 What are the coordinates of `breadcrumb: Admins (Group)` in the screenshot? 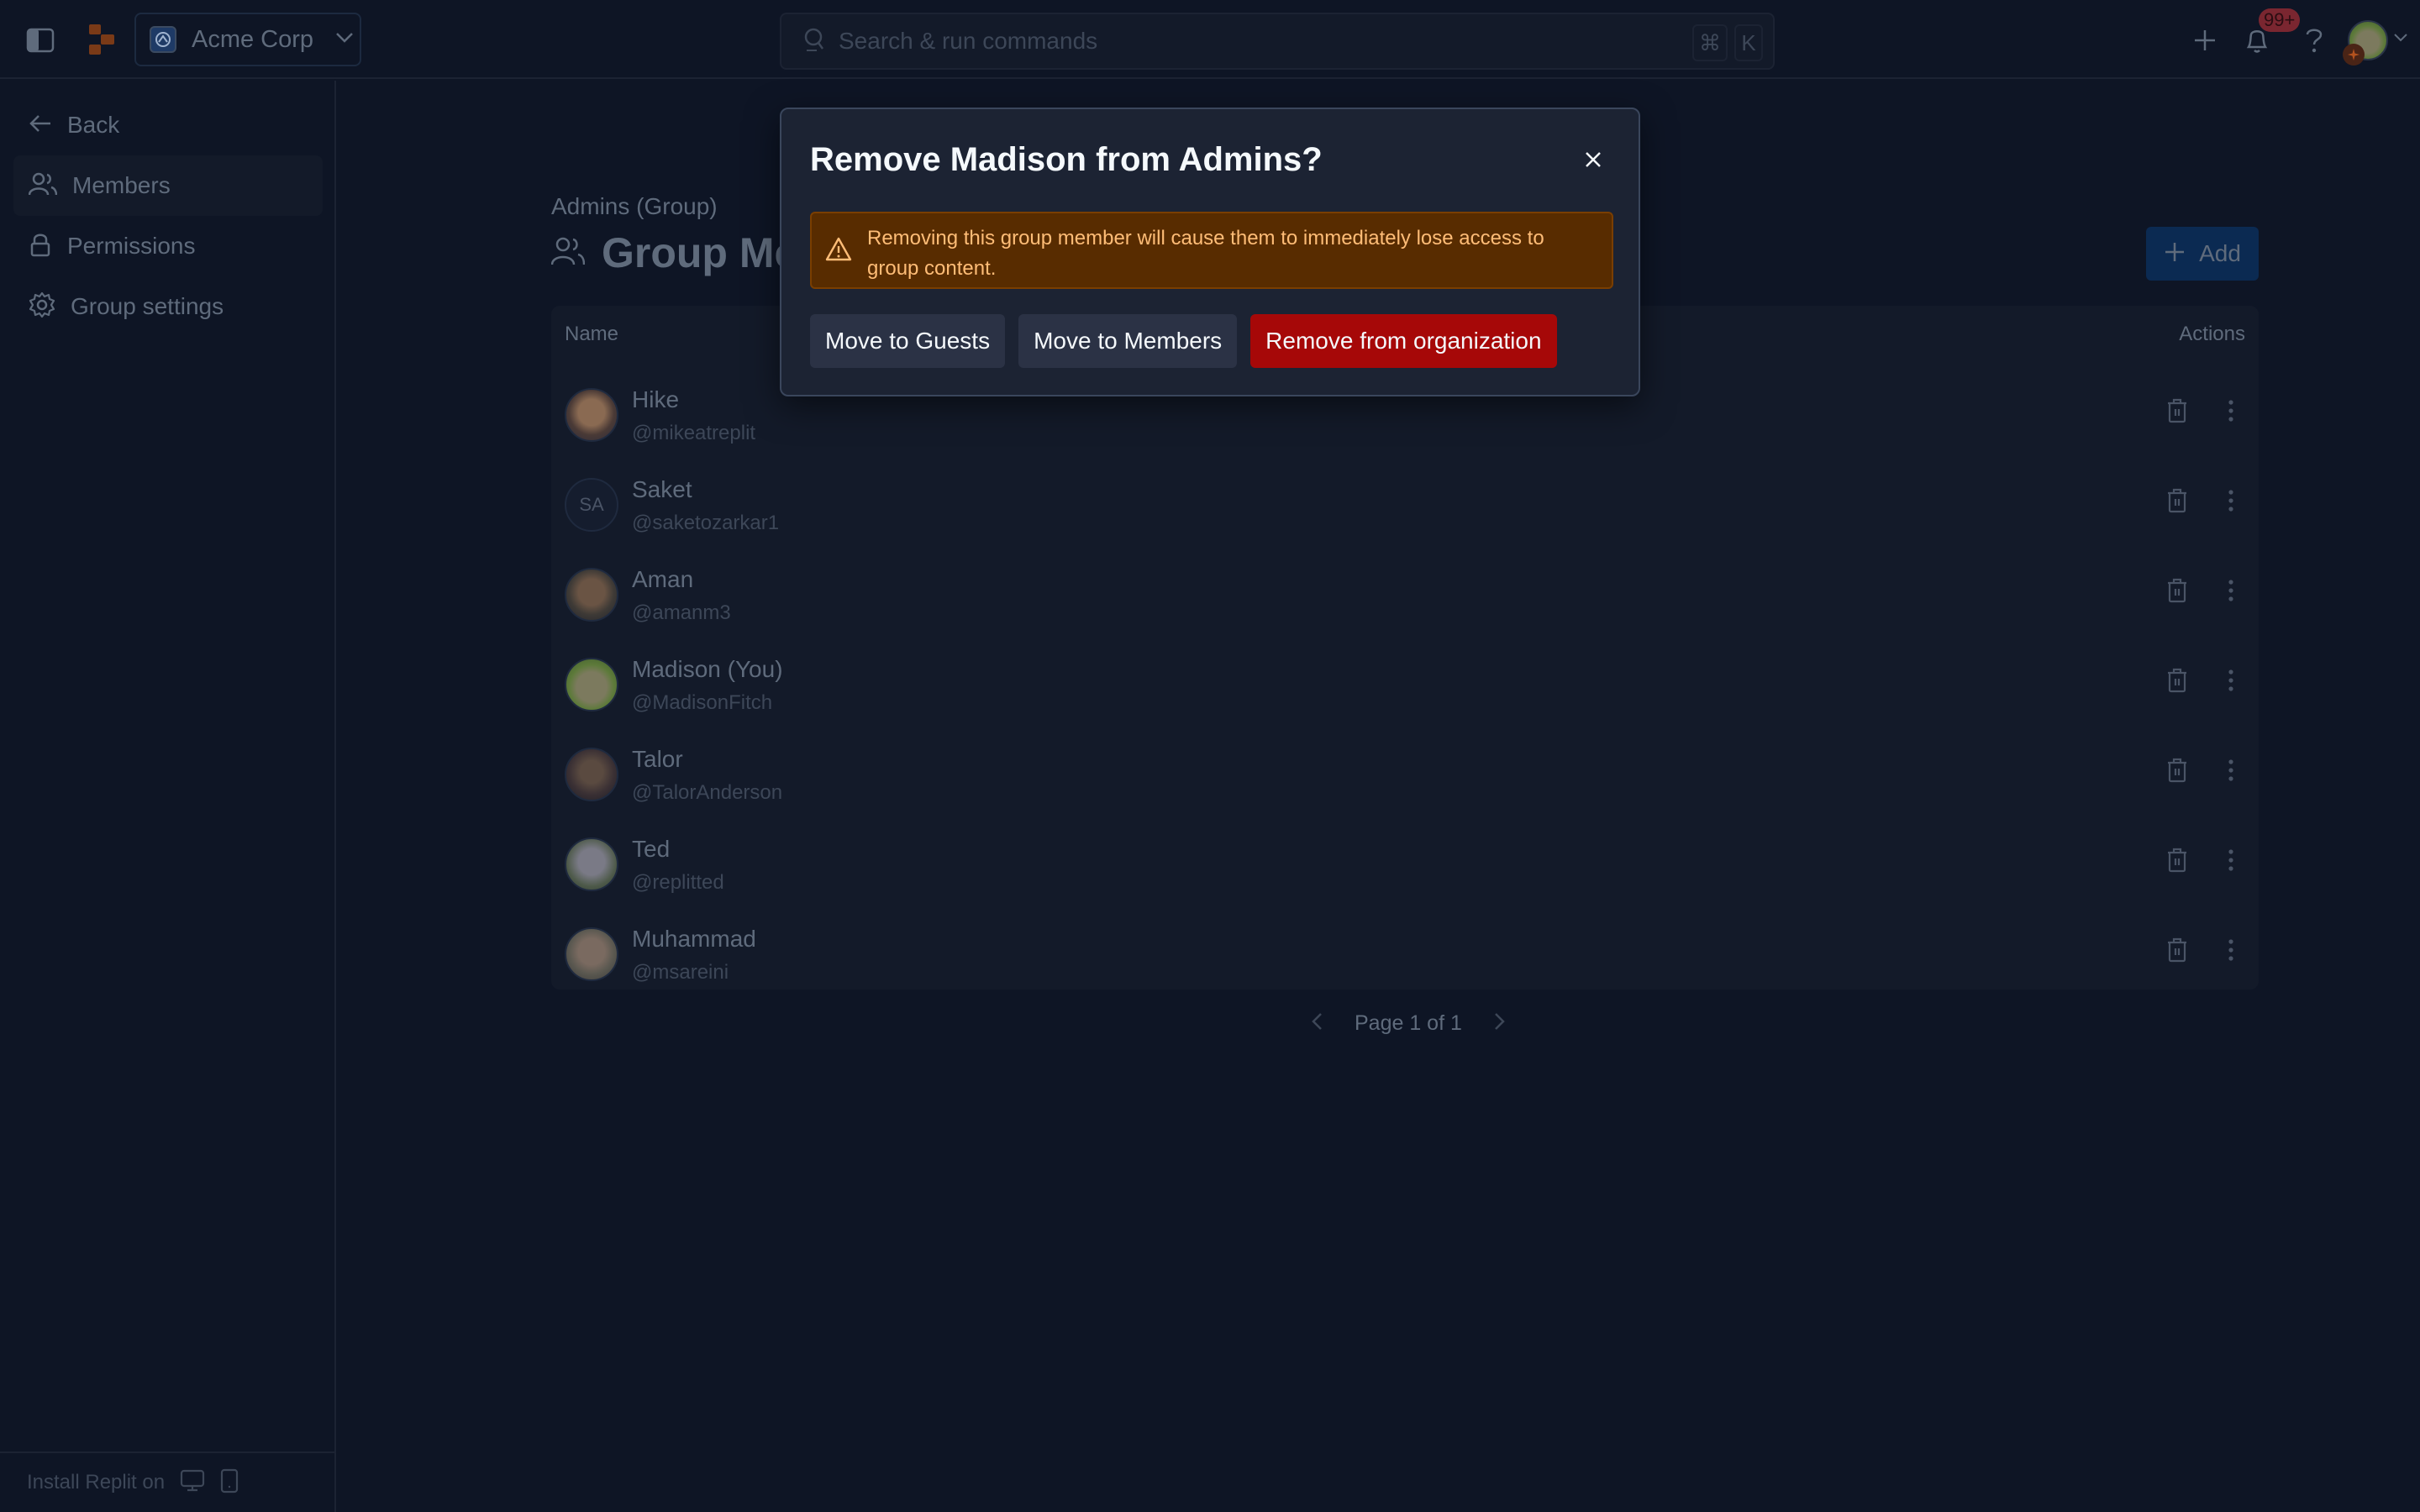 It's located at (634, 206).